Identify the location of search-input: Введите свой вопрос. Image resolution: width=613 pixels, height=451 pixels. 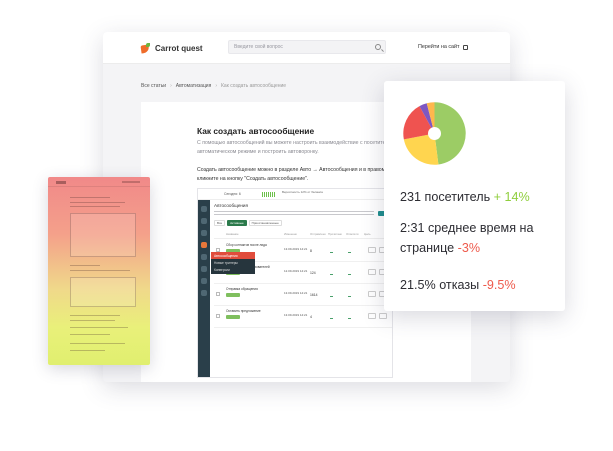
(307, 47).